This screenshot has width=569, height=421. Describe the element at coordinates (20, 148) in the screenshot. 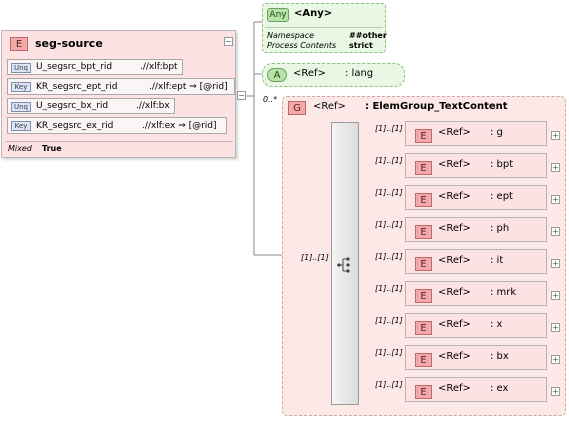

I see `mixed-label: Mixed` at that location.